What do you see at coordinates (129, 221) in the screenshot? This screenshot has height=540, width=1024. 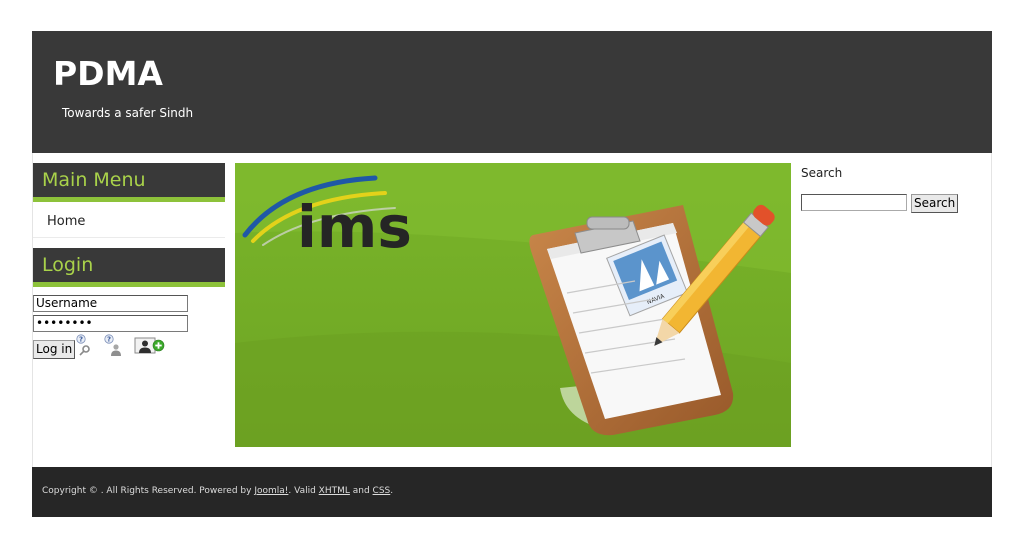 I see `menu-item-home: Home` at bounding box center [129, 221].